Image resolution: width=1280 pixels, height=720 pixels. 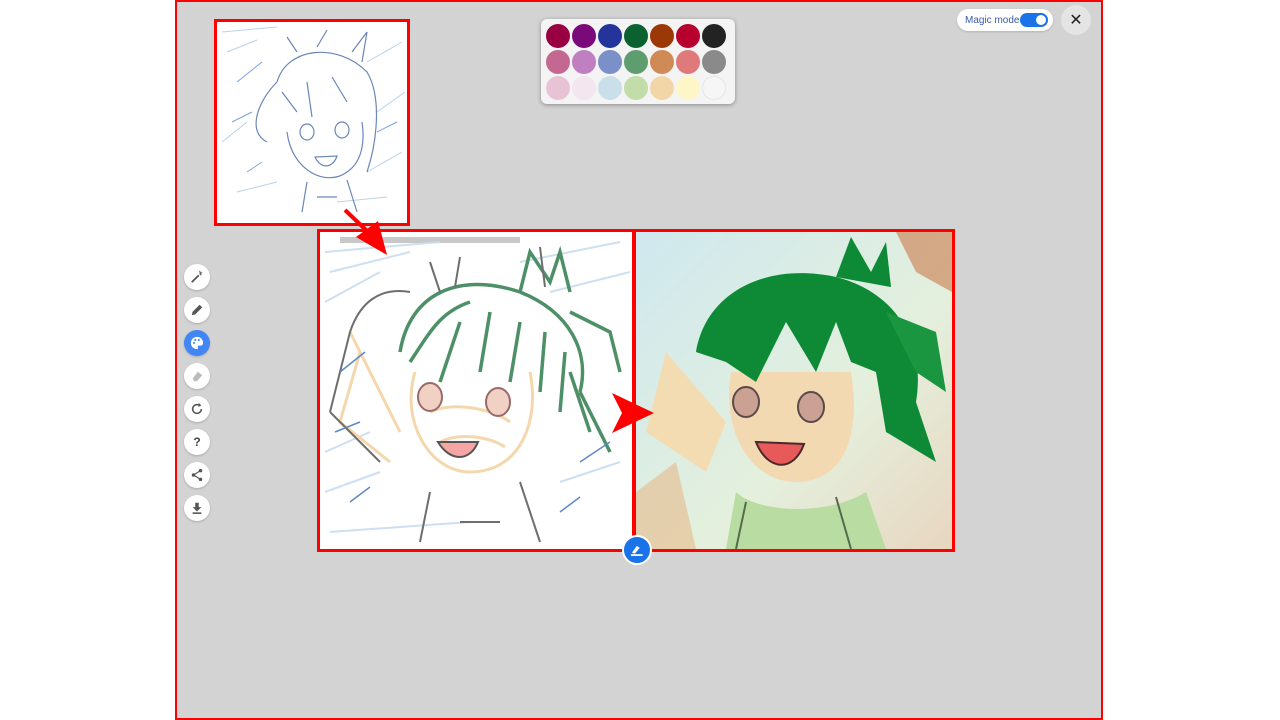 I want to click on generate-badge, so click(x=637, y=550).